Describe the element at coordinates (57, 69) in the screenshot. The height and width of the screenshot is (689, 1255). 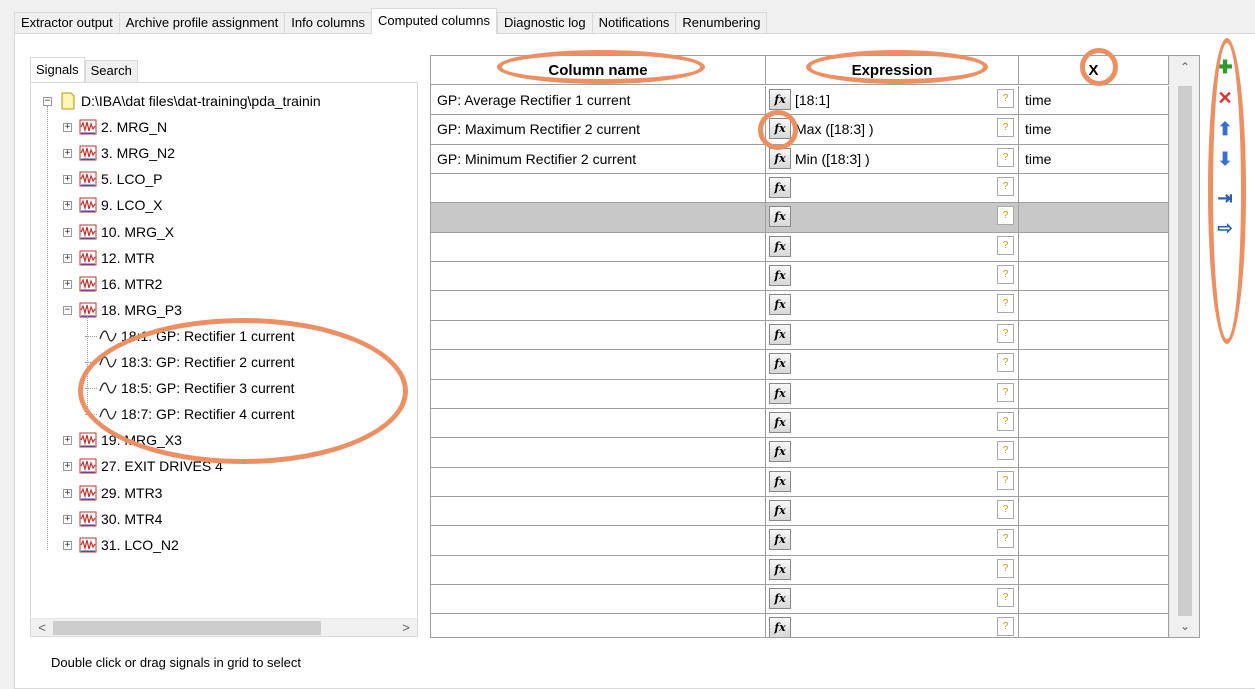
I see `subtab-signals: Signals` at that location.